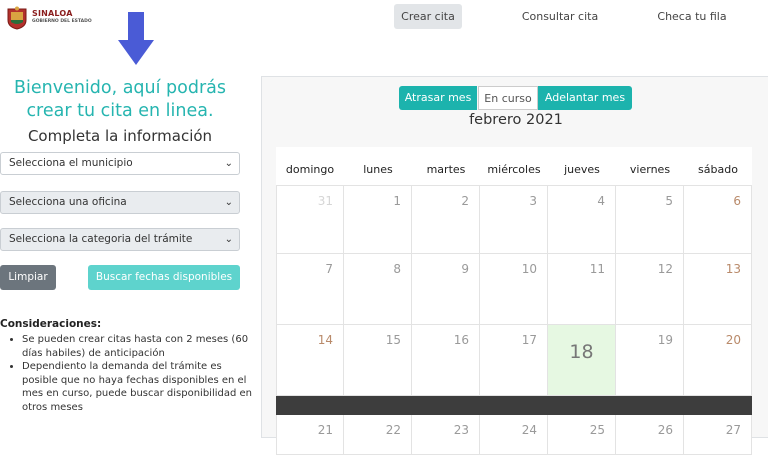 This screenshot has height=455, width=768. What do you see at coordinates (650, 220) in the screenshot?
I see `calendar-day: 5` at bounding box center [650, 220].